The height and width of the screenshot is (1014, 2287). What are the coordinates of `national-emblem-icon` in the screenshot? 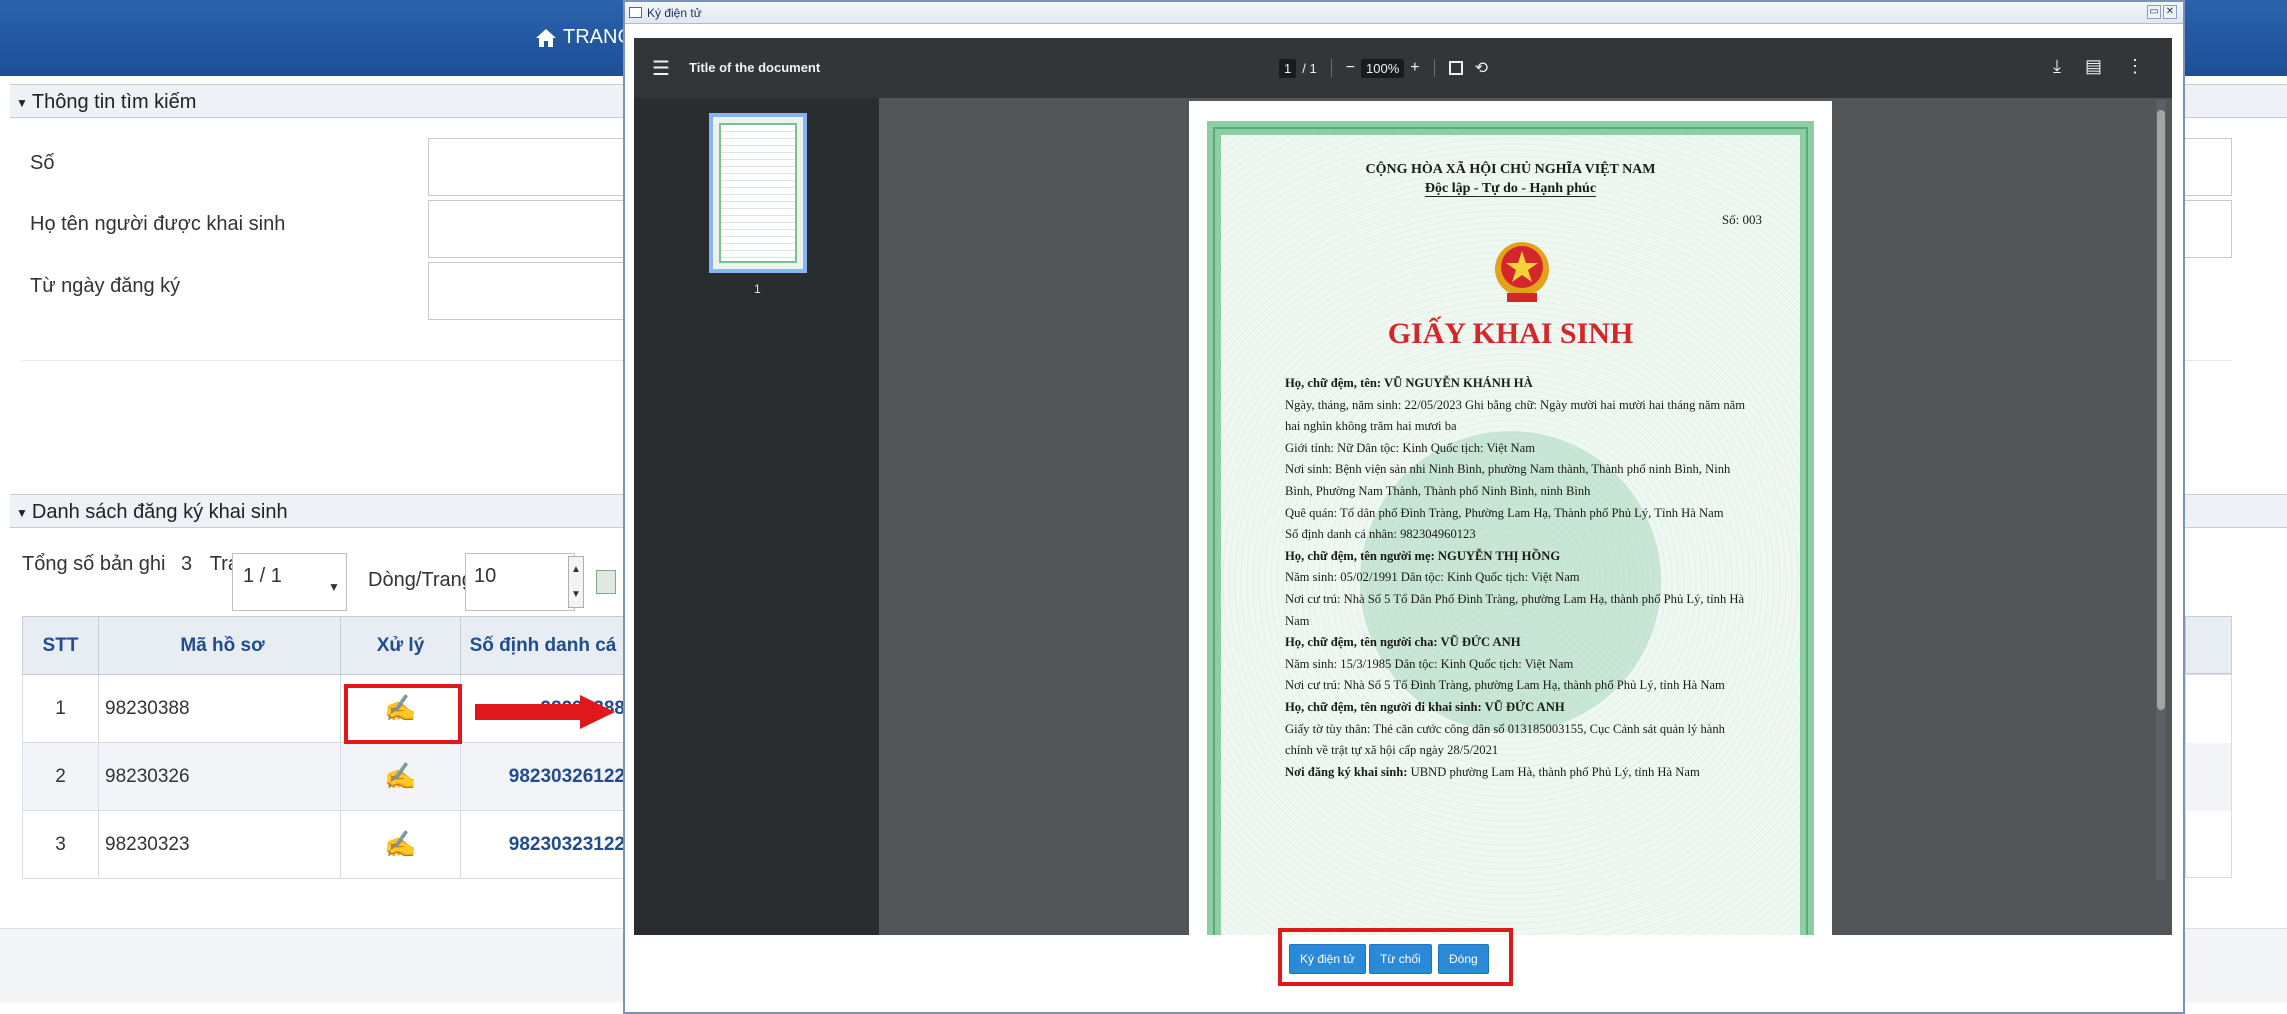 It's located at (1522, 272).